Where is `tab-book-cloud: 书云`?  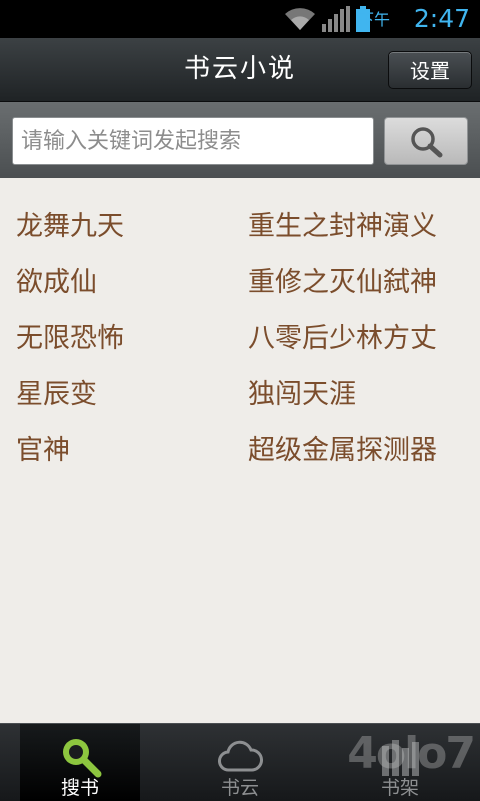 tab-book-cloud: 书云 is located at coordinates (240, 762).